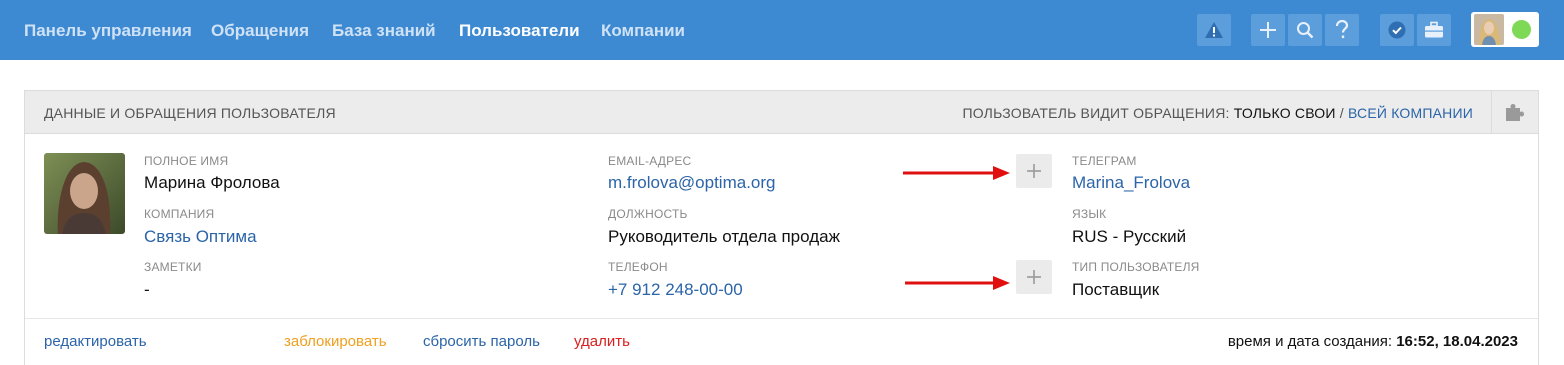  I want to click on add-email-button, so click(1034, 171).